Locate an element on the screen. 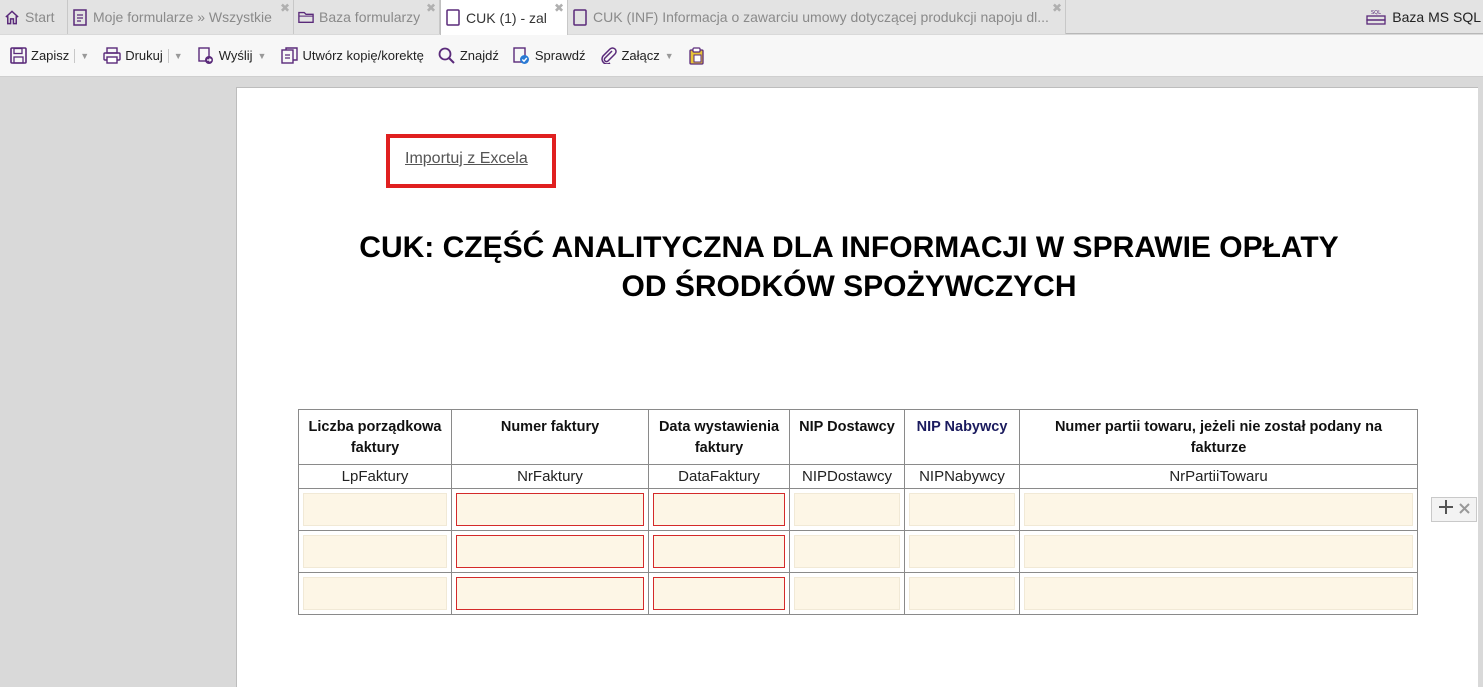 The width and height of the screenshot is (1483, 687). remove-row-icon is located at coordinates (1465, 510).